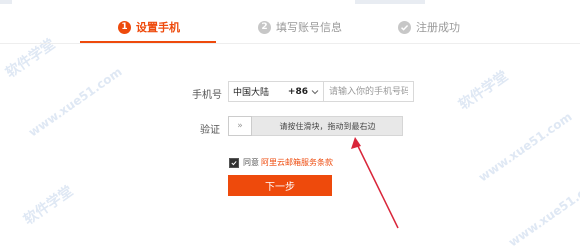 The width and height of the screenshot is (580, 250). Describe the element at coordinates (404, 27) in the screenshot. I see `check-circle-icon` at that location.